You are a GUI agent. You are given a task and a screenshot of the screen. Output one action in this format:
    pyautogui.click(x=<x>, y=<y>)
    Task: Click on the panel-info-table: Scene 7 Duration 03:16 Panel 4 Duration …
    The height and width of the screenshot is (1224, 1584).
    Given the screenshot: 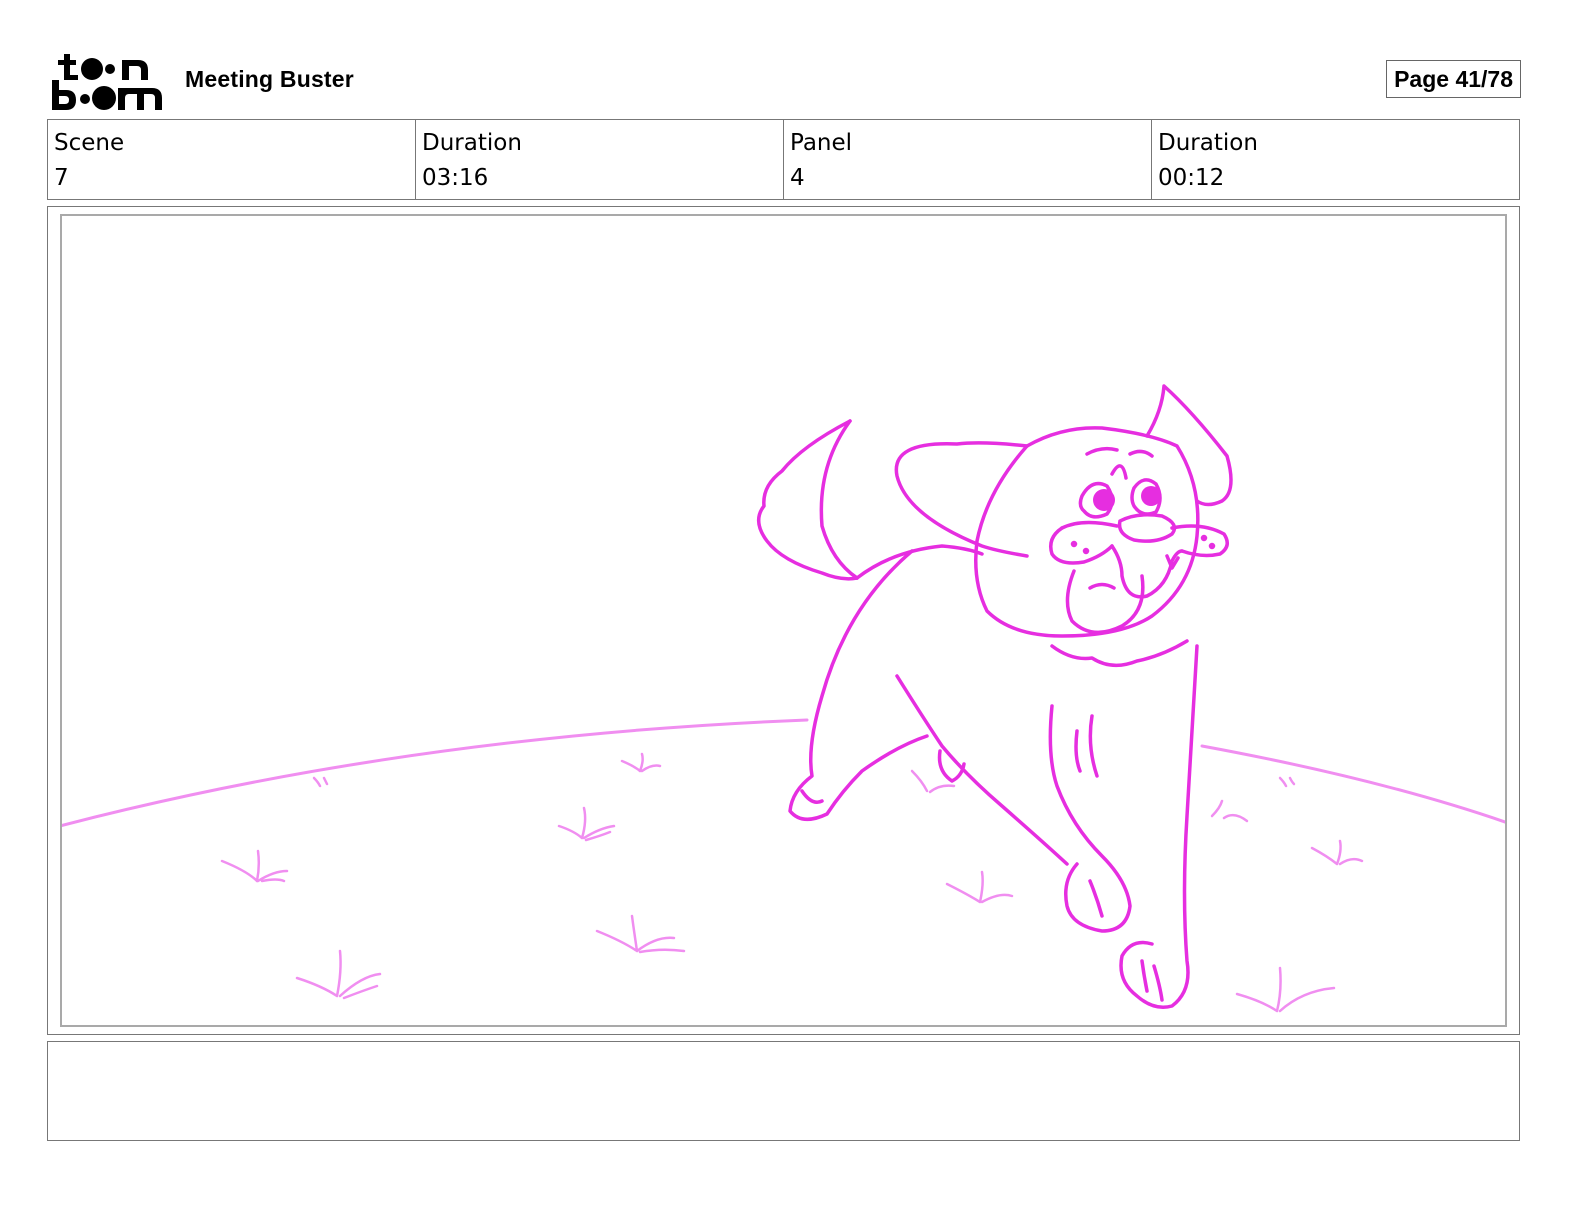 What is the action you would take?
    pyautogui.click(x=783, y=159)
    